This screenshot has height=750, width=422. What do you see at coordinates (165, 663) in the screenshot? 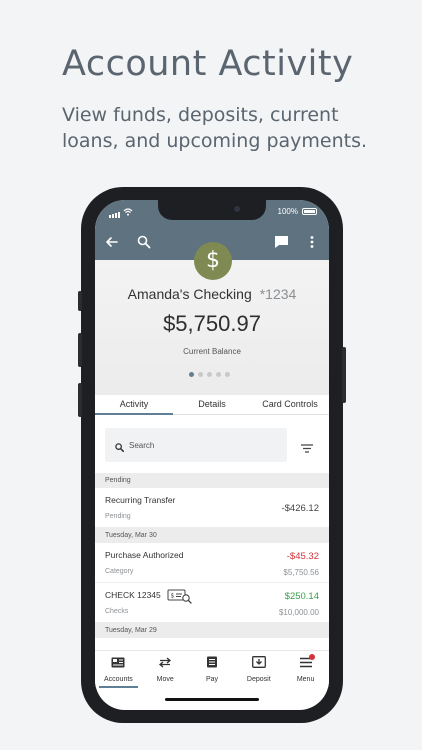
I see `move-arrows-icon` at bounding box center [165, 663].